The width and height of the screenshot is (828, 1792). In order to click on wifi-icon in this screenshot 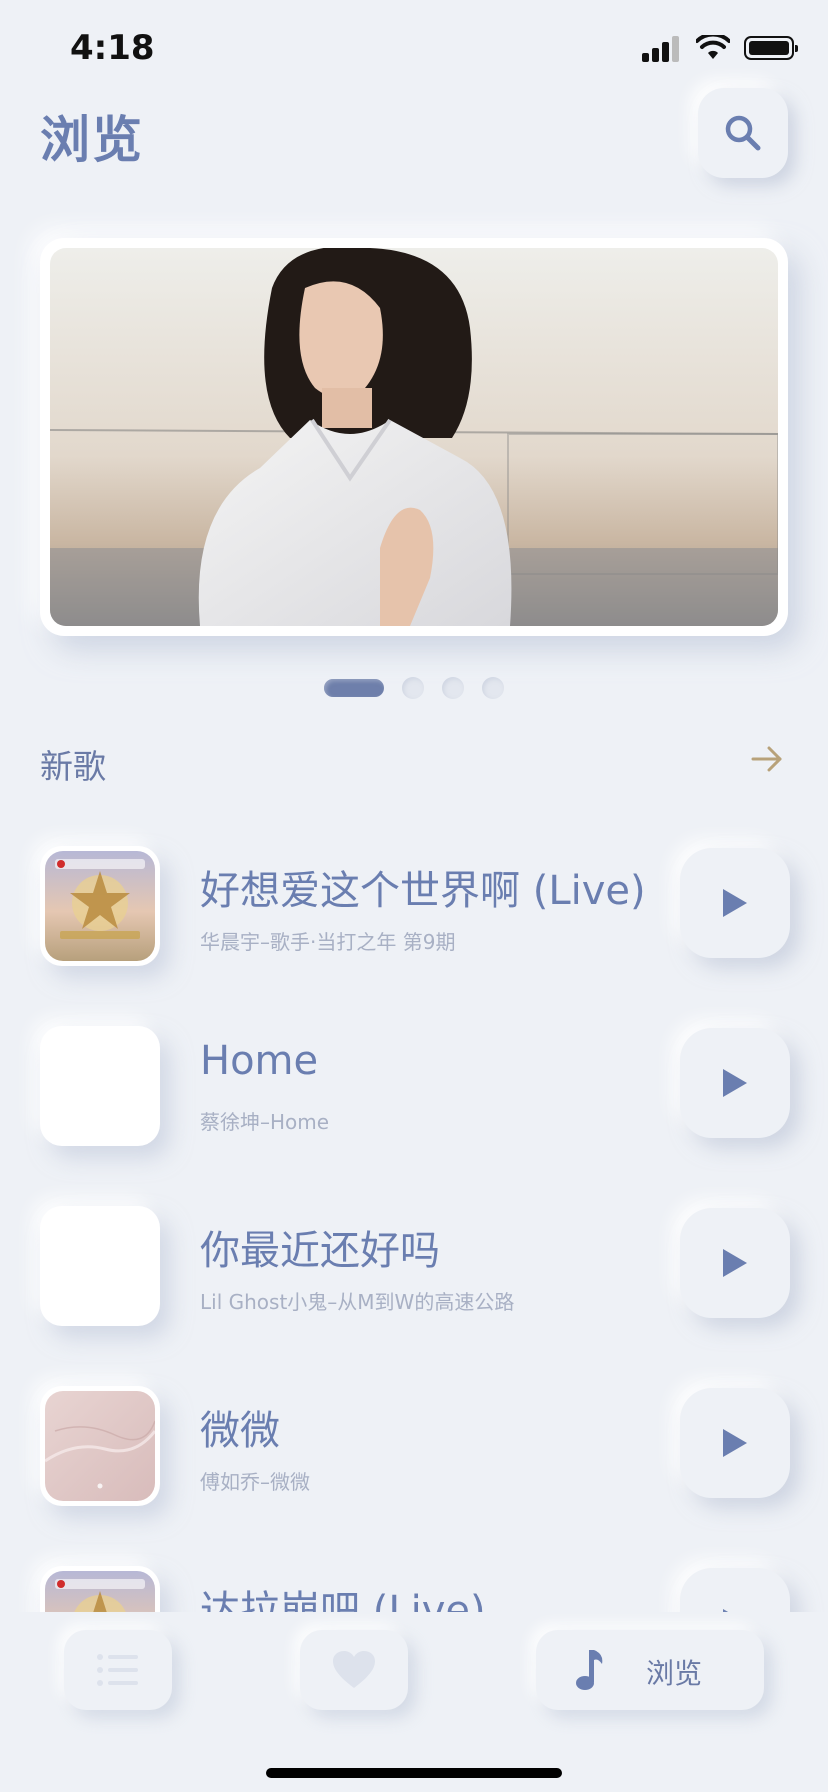, I will do `click(713, 47)`.